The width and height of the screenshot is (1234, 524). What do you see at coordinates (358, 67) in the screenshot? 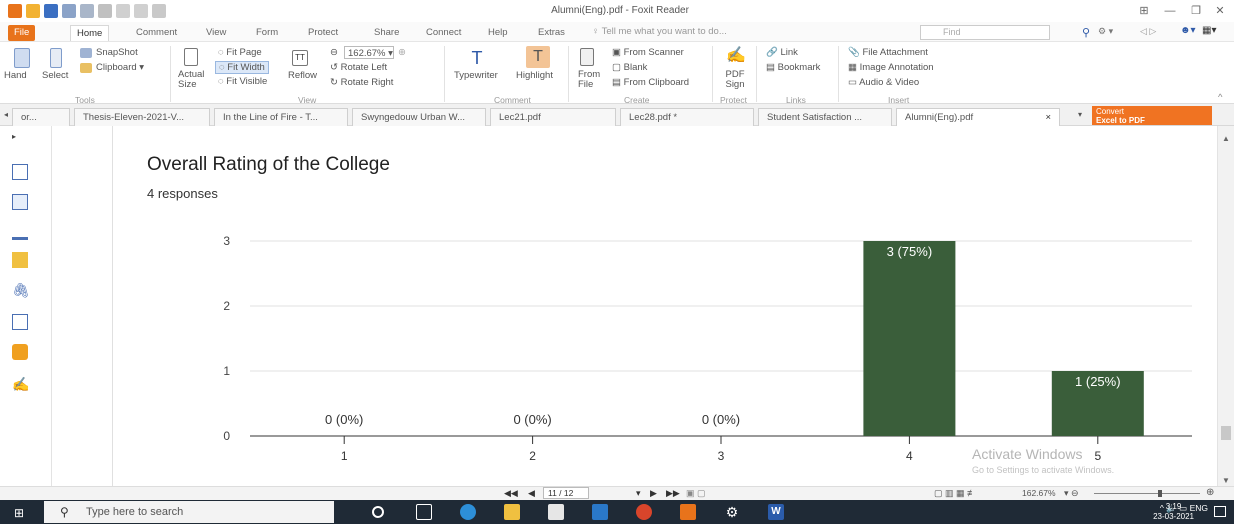
I see `rotate-left-button: ↺ Rotate Left` at bounding box center [358, 67].